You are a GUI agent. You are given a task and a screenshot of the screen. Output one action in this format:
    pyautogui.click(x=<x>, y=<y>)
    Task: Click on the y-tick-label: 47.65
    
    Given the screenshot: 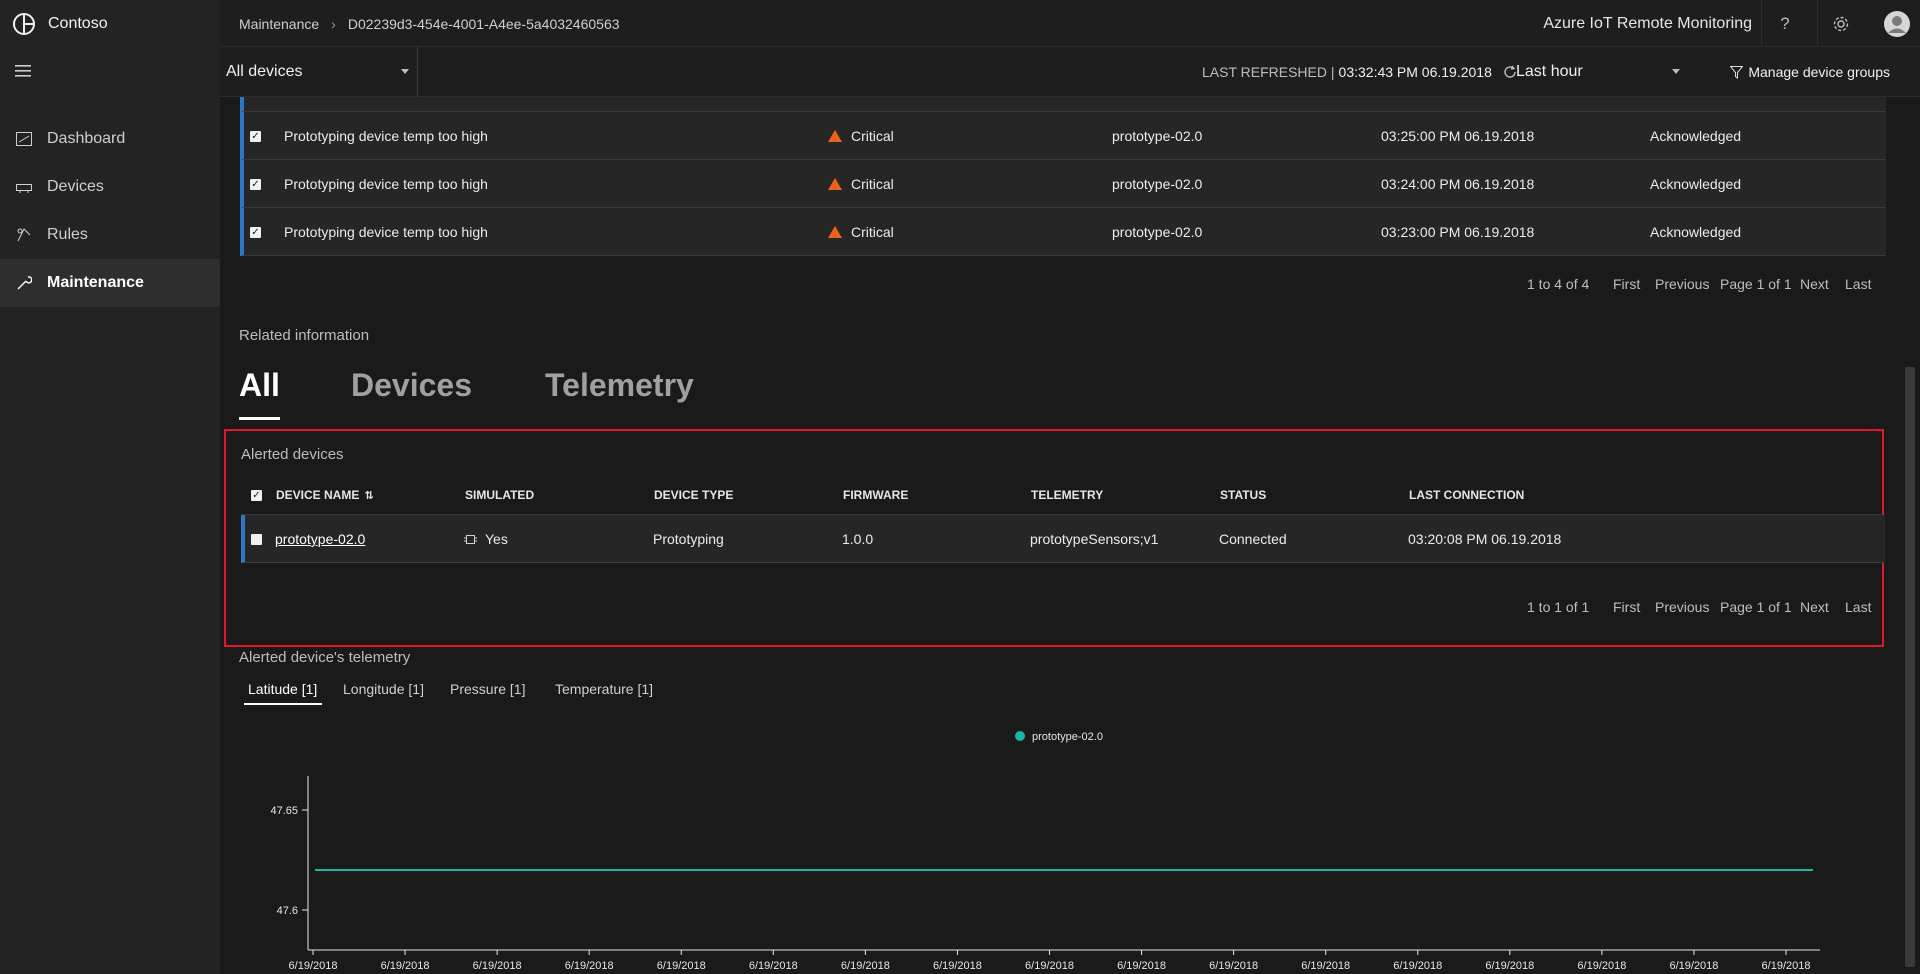 What is the action you would take?
    pyautogui.click(x=284, y=811)
    